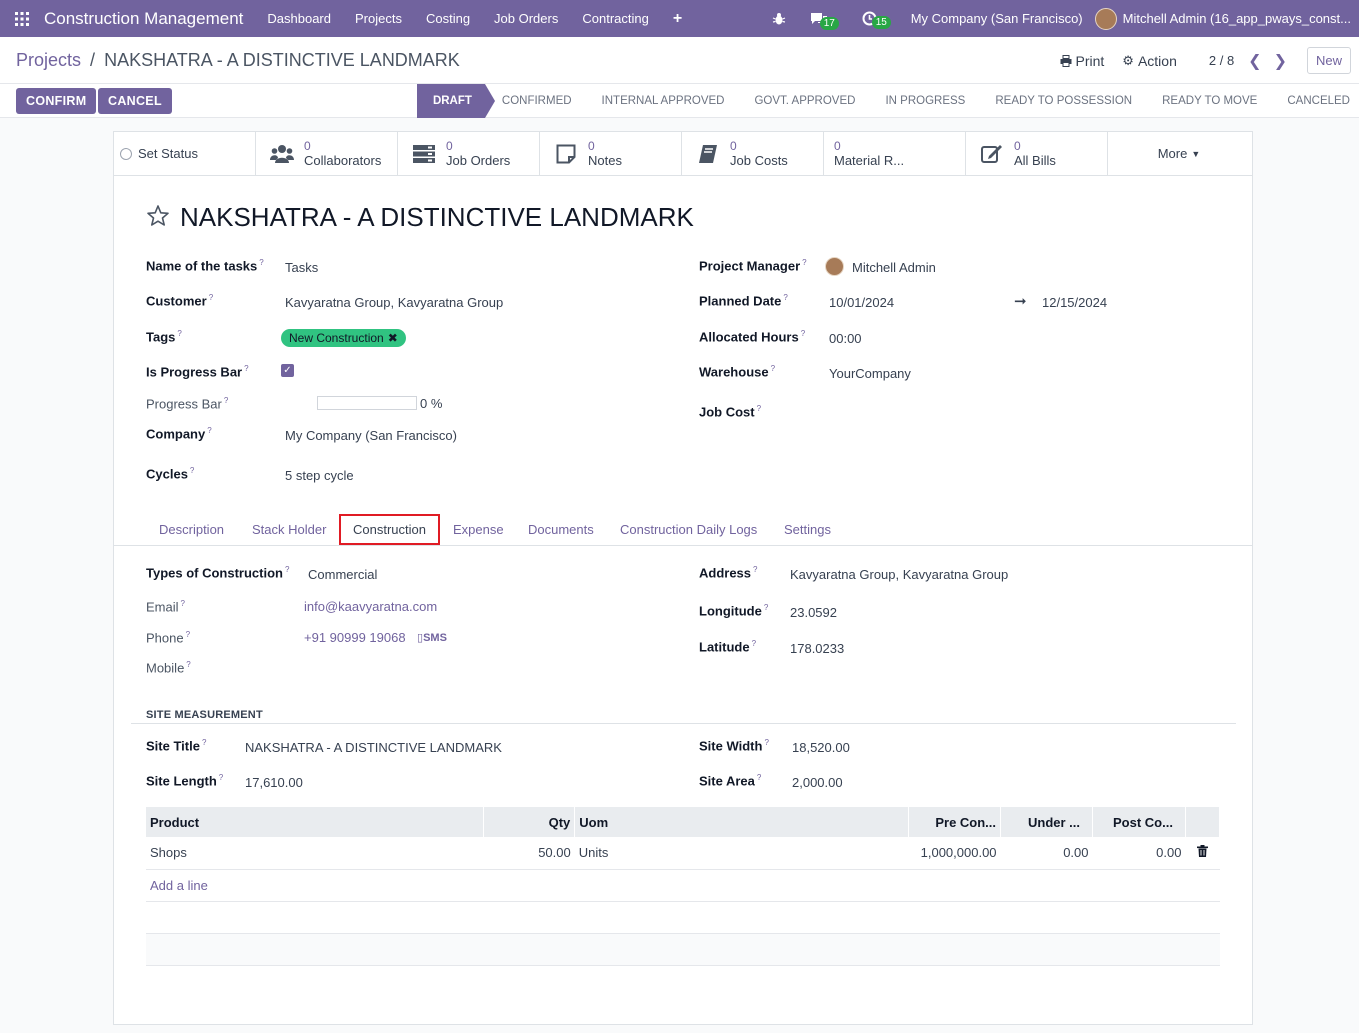 The height and width of the screenshot is (1033, 1359). Describe the element at coordinates (730, 412) in the screenshot. I see `label-job-cost: Job Cost?` at that location.